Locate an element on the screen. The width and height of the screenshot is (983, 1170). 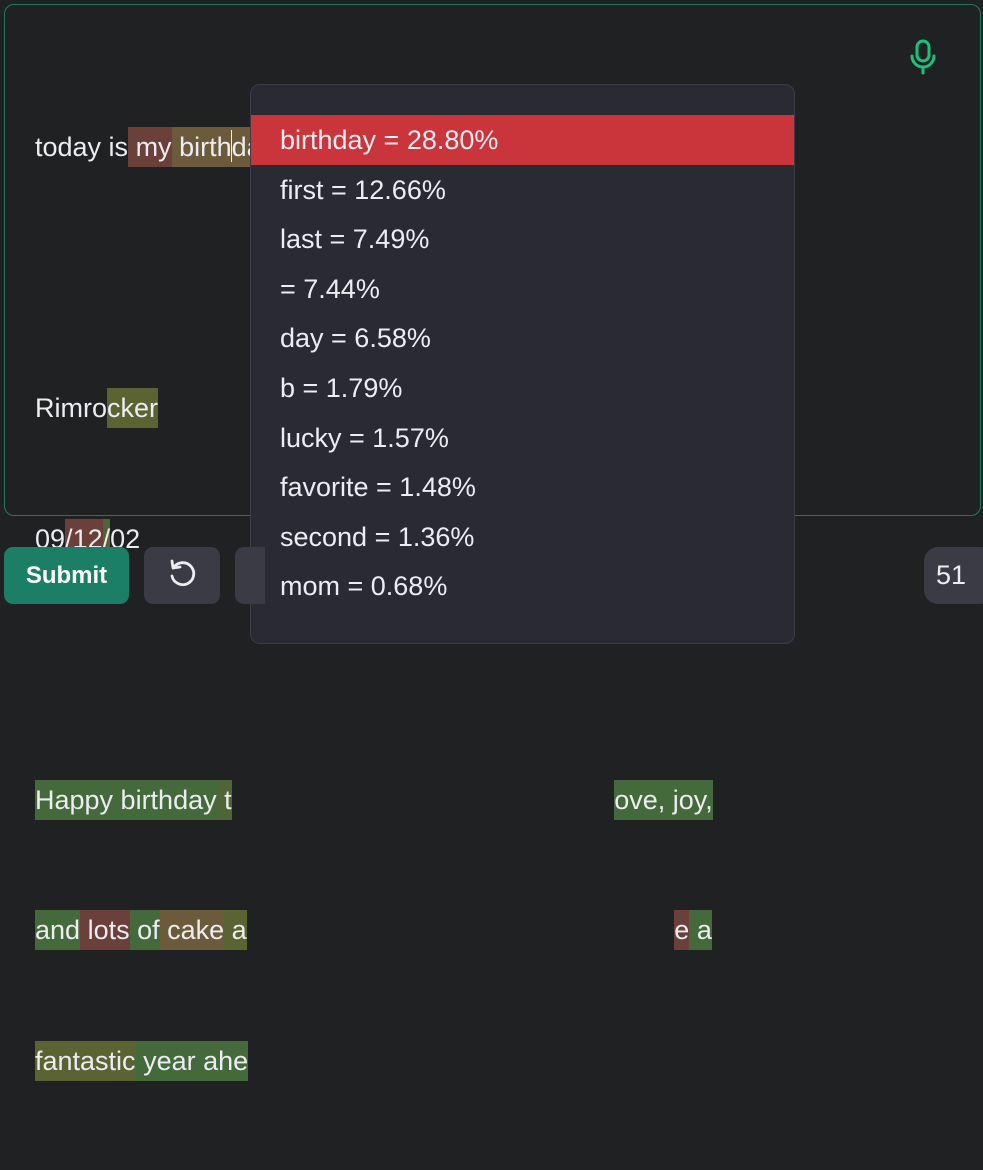
popup-item: second = 1.36% is located at coordinates (522, 537).